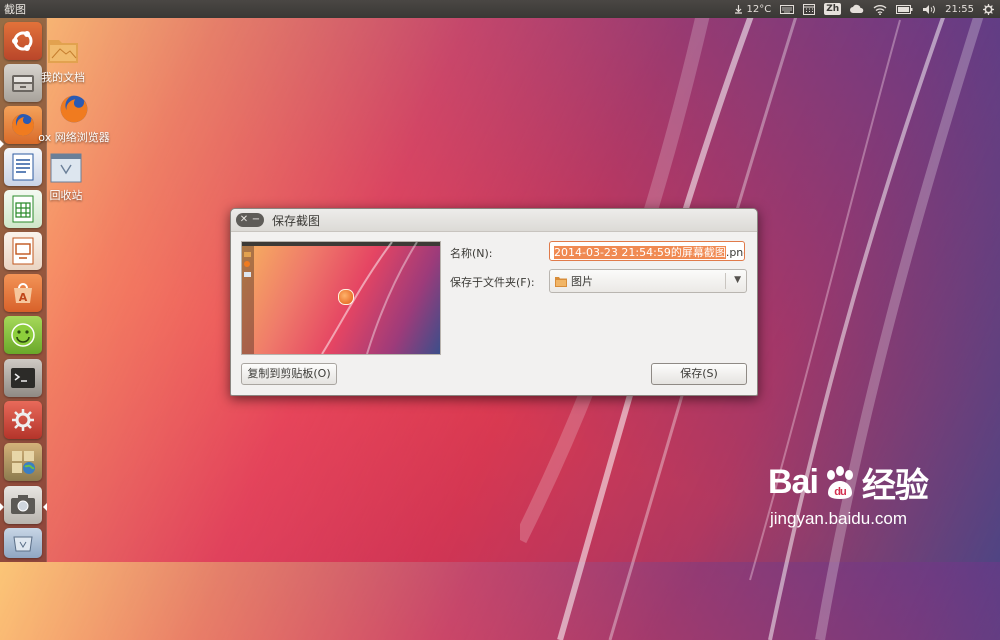  I want to click on launcher-software-center-button: A, so click(23, 293).